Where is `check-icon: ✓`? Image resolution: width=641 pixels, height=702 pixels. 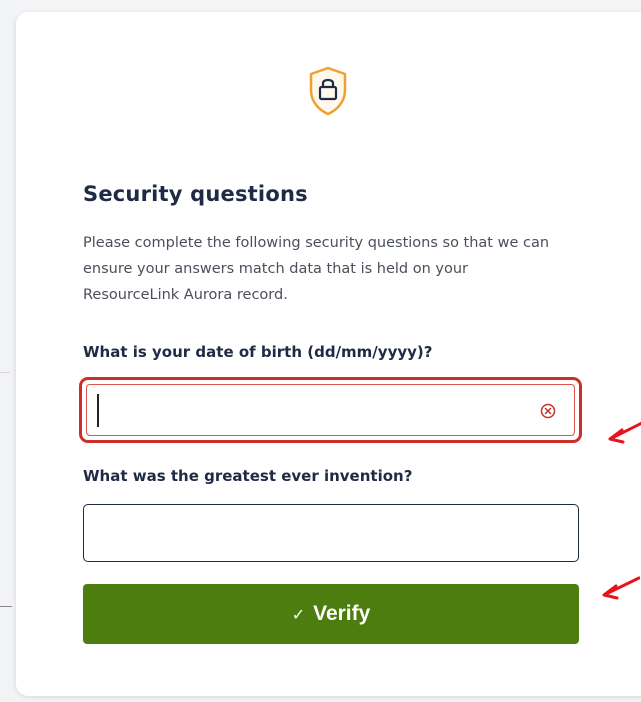 check-icon: ✓ is located at coordinates (298, 615).